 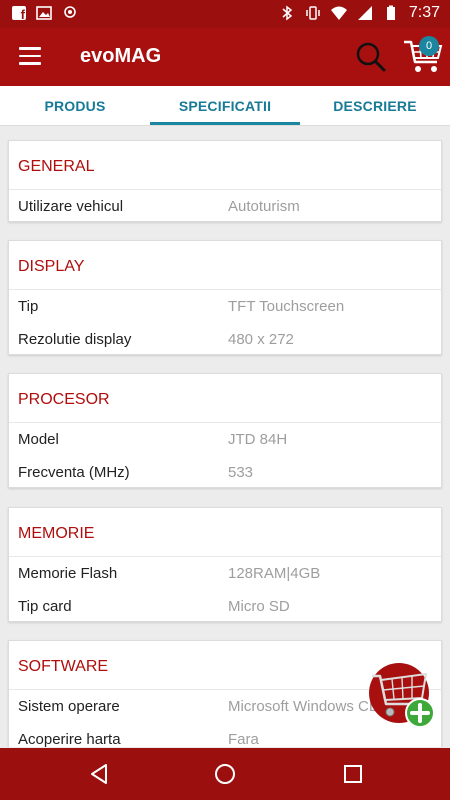 What do you see at coordinates (64, 399) in the screenshot?
I see `section-title: PROCESOR` at bounding box center [64, 399].